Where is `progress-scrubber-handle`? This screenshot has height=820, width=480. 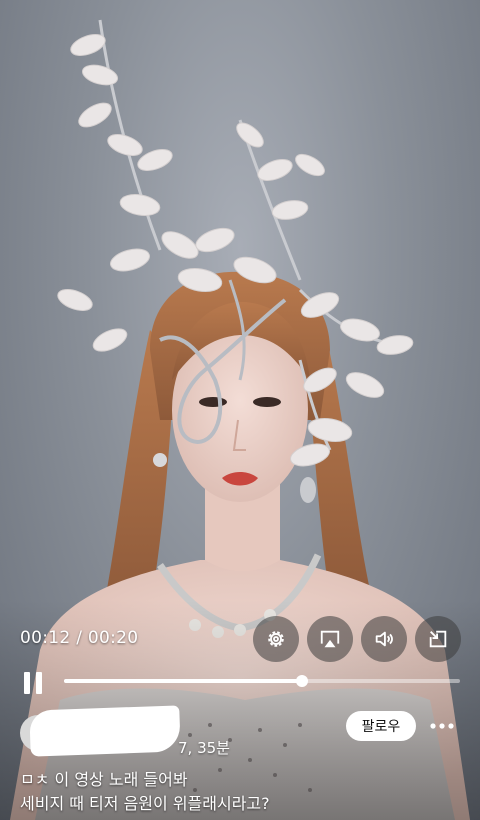 progress-scrubber-handle is located at coordinates (301, 681).